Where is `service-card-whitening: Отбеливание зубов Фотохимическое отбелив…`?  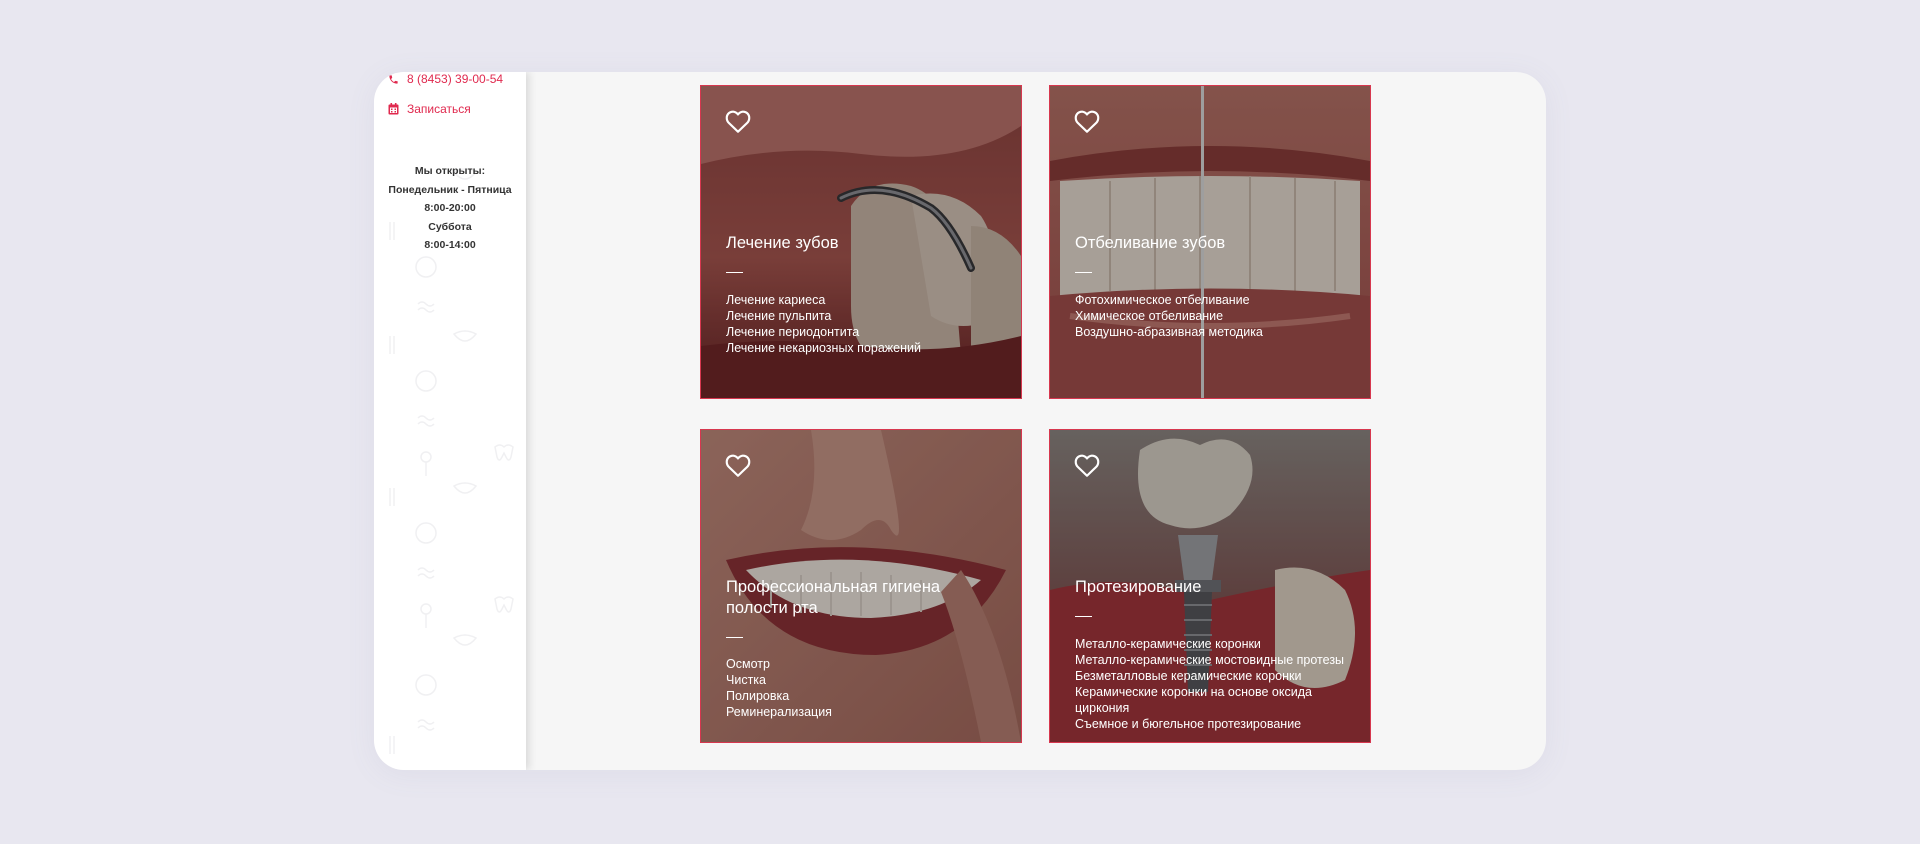
service-card-whitening: Отбеливание зубов Фотохимическое отбелив… is located at coordinates (1210, 242).